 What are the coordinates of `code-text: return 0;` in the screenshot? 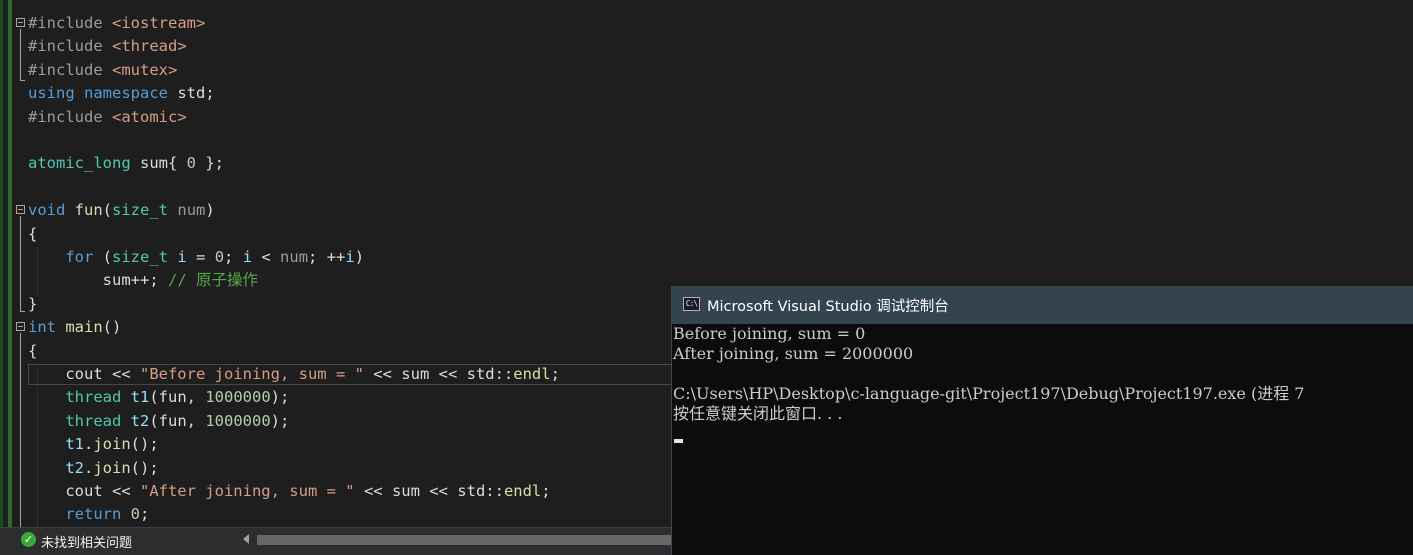 It's located at (88, 514).